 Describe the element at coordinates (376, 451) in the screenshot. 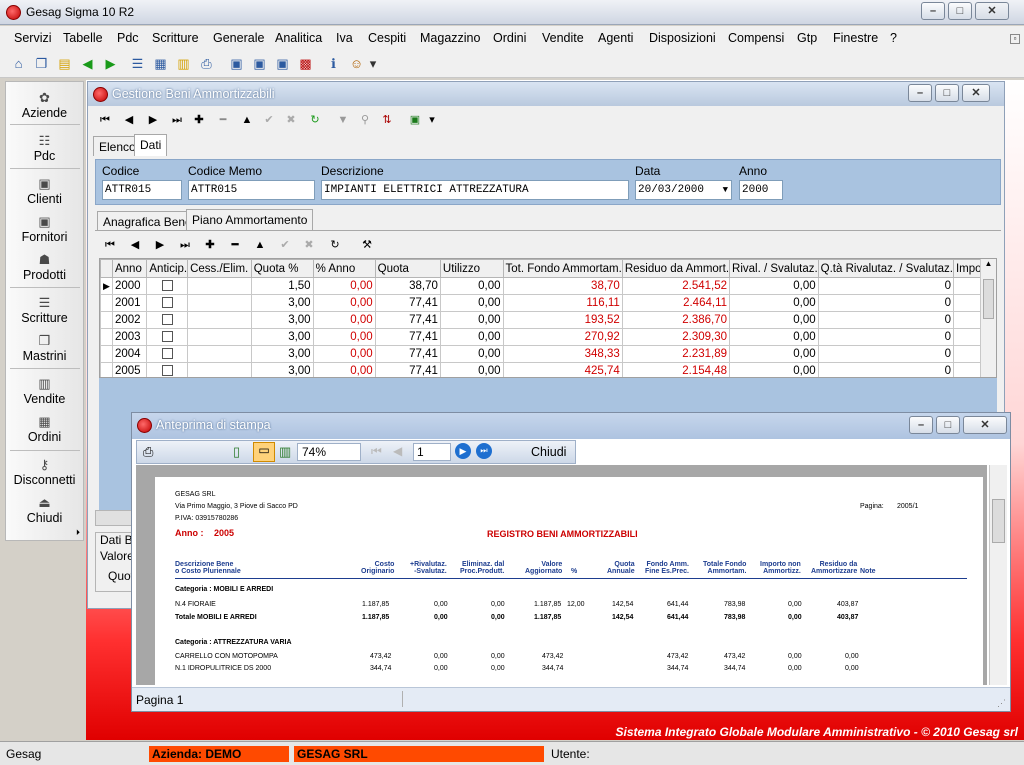

I see `first-page-icon: ⏮` at that location.